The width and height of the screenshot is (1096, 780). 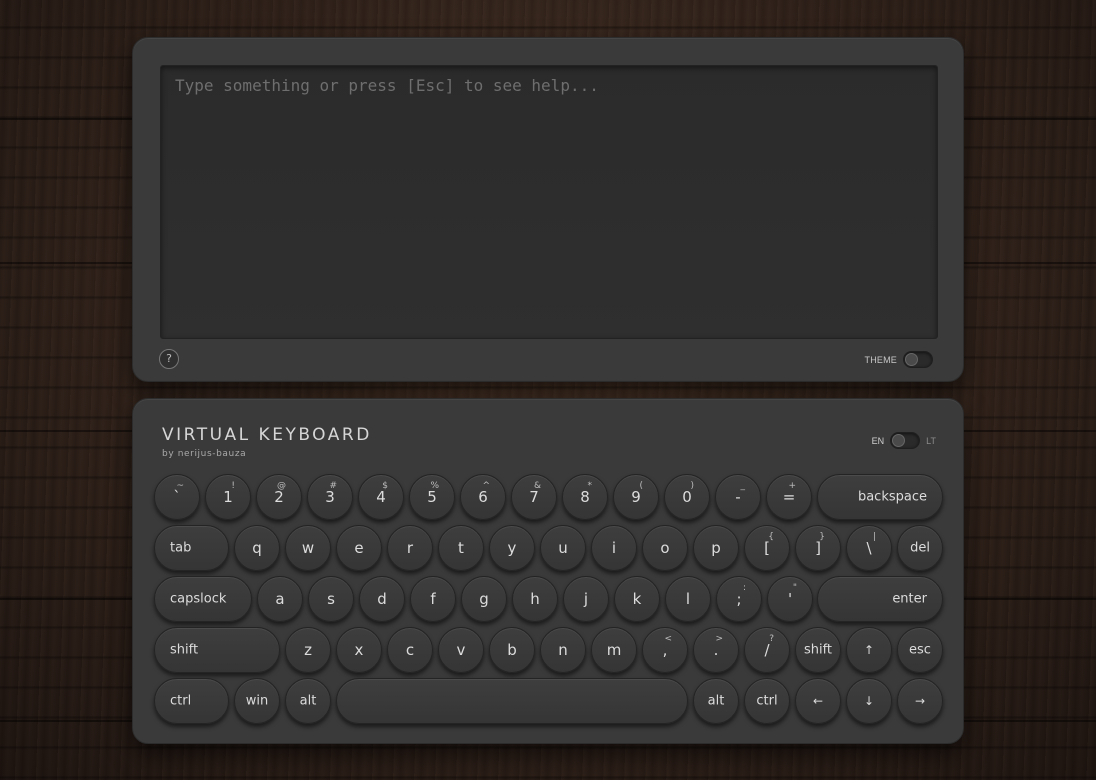 I want to click on key-m: m, so click(x=614, y=650).